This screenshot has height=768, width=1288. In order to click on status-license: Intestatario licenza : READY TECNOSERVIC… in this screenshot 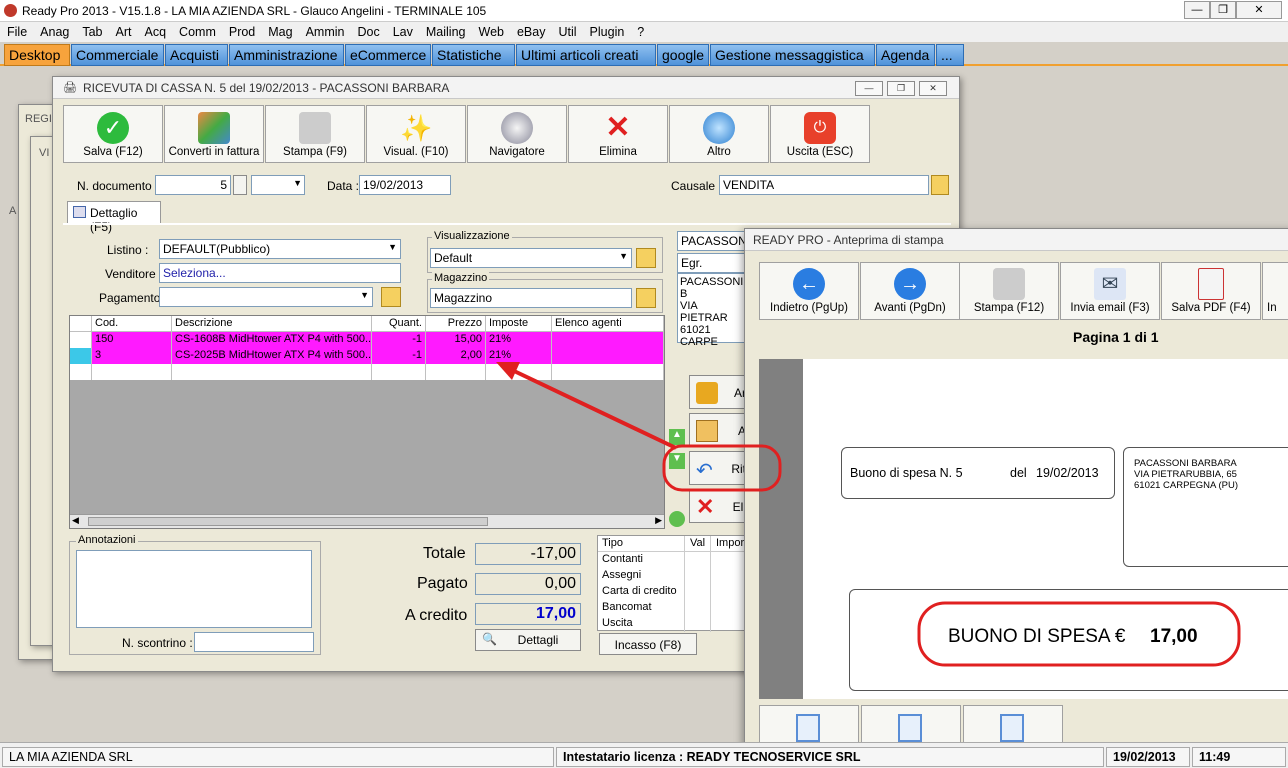, I will do `click(830, 757)`.